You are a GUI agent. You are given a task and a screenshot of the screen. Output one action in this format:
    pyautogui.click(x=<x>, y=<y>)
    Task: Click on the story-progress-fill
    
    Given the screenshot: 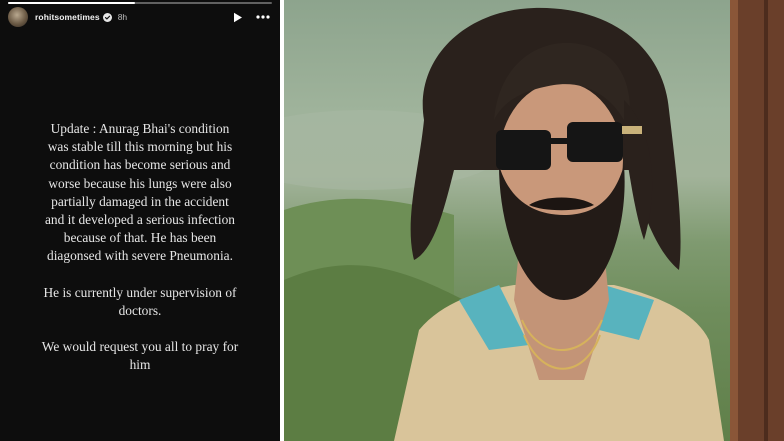 What is the action you would take?
    pyautogui.click(x=71, y=3)
    